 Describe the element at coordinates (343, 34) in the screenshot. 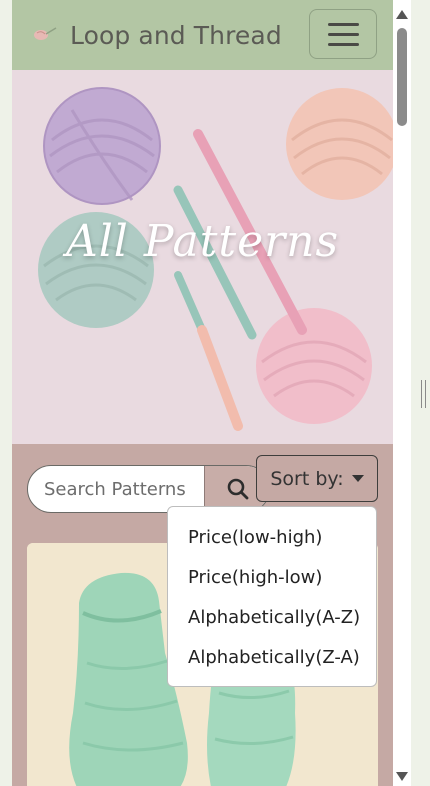

I see `navbar-toggle-button` at that location.